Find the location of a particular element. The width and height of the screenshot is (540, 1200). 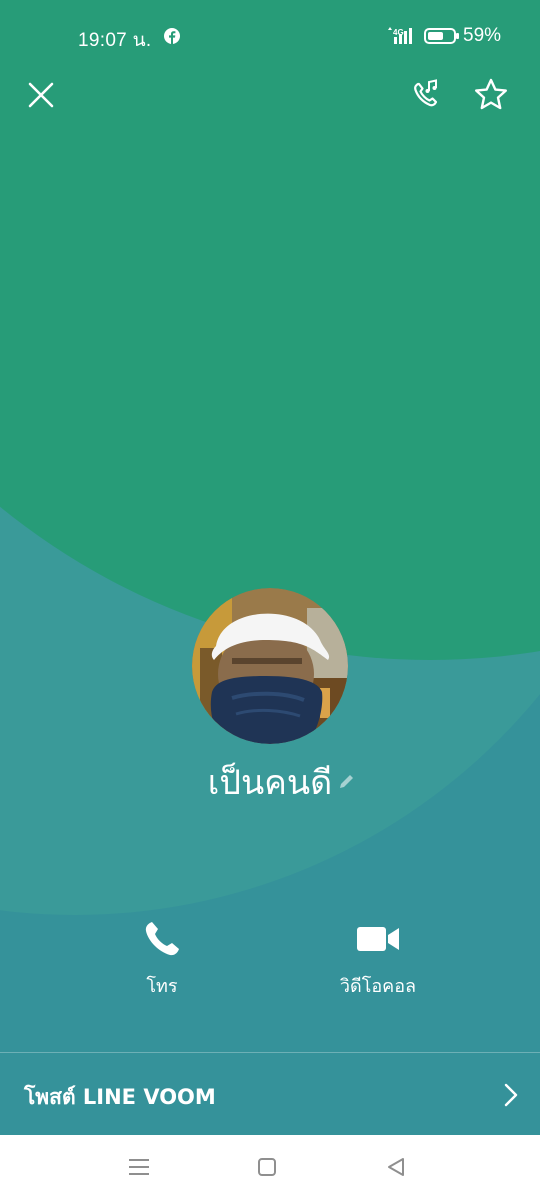

profile-avatar is located at coordinates (270, 666).